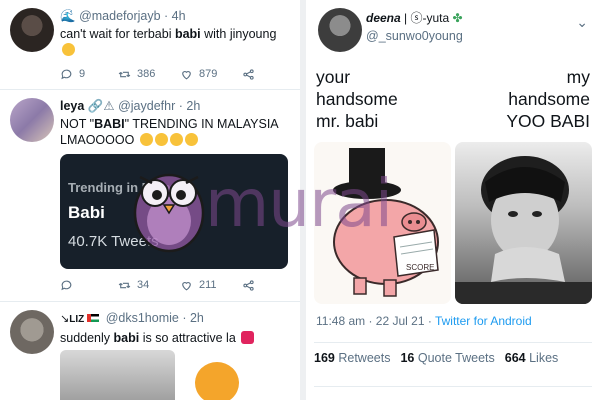 This screenshot has height=400, width=600. I want to click on tweet-header: ↘LIZ @dks1homie · 2h, so click(176, 319).